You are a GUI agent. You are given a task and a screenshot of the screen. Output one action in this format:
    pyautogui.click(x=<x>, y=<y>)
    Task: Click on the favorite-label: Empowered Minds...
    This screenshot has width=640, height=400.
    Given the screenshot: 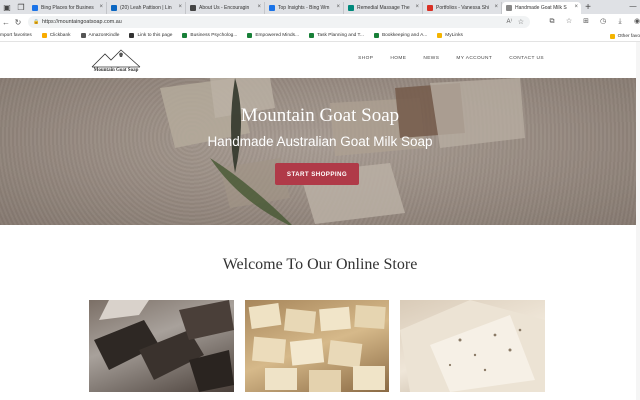 What is the action you would take?
    pyautogui.click(x=277, y=35)
    